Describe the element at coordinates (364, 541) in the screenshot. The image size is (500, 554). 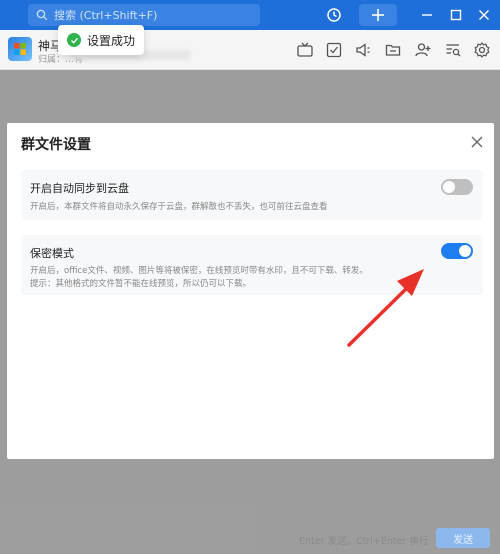
I see `send-shortcut-hint: Enter 发送，Ctrl+Enter 换行` at that location.